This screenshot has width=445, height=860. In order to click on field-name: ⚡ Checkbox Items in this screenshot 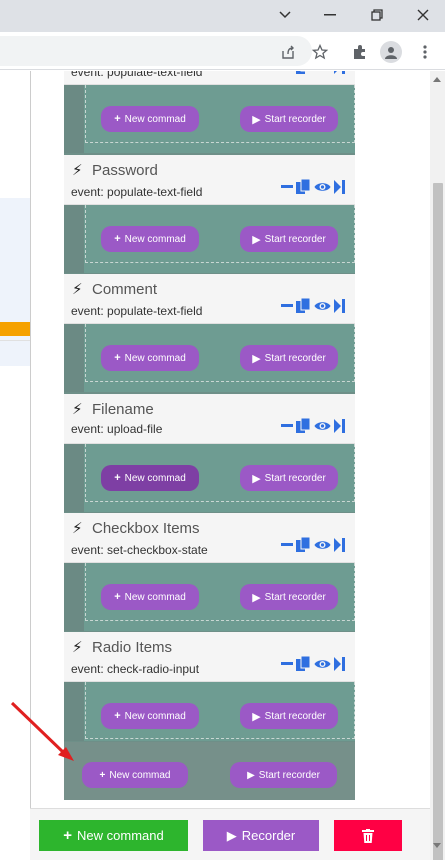, I will do `click(136, 528)`.